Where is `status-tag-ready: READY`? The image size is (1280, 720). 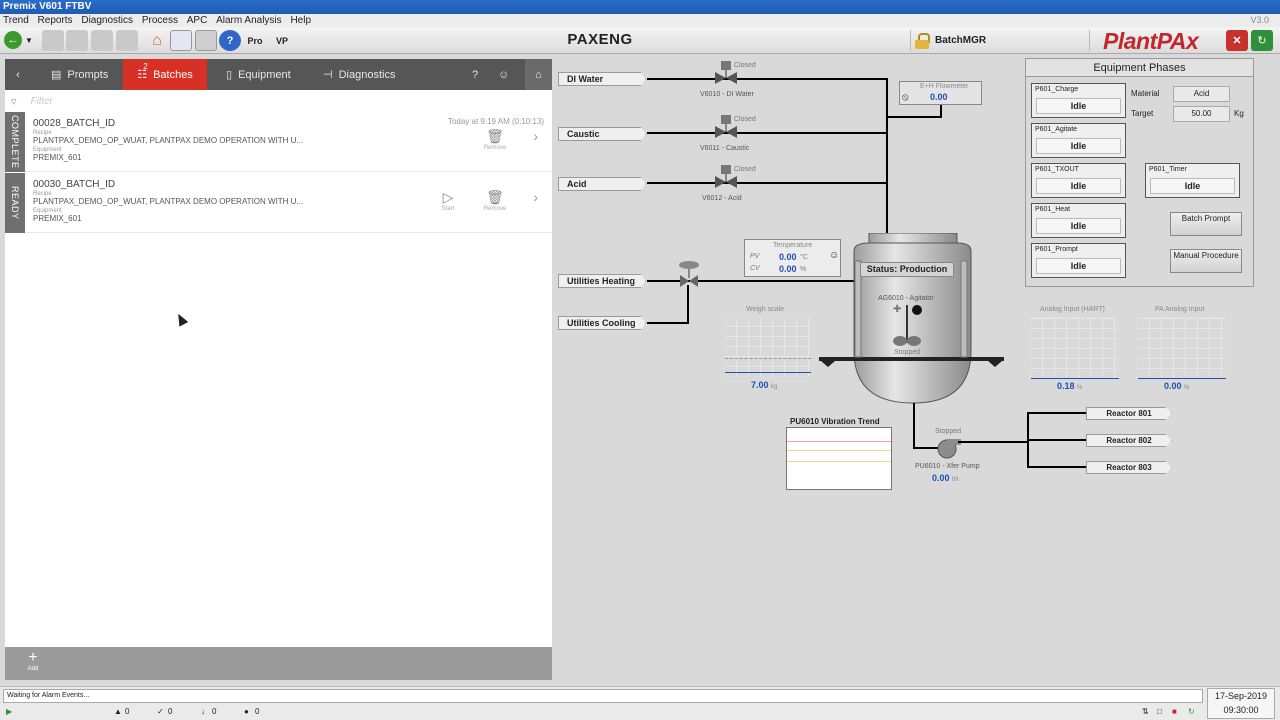
status-tag-ready: READY is located at coordinates (15, 203).